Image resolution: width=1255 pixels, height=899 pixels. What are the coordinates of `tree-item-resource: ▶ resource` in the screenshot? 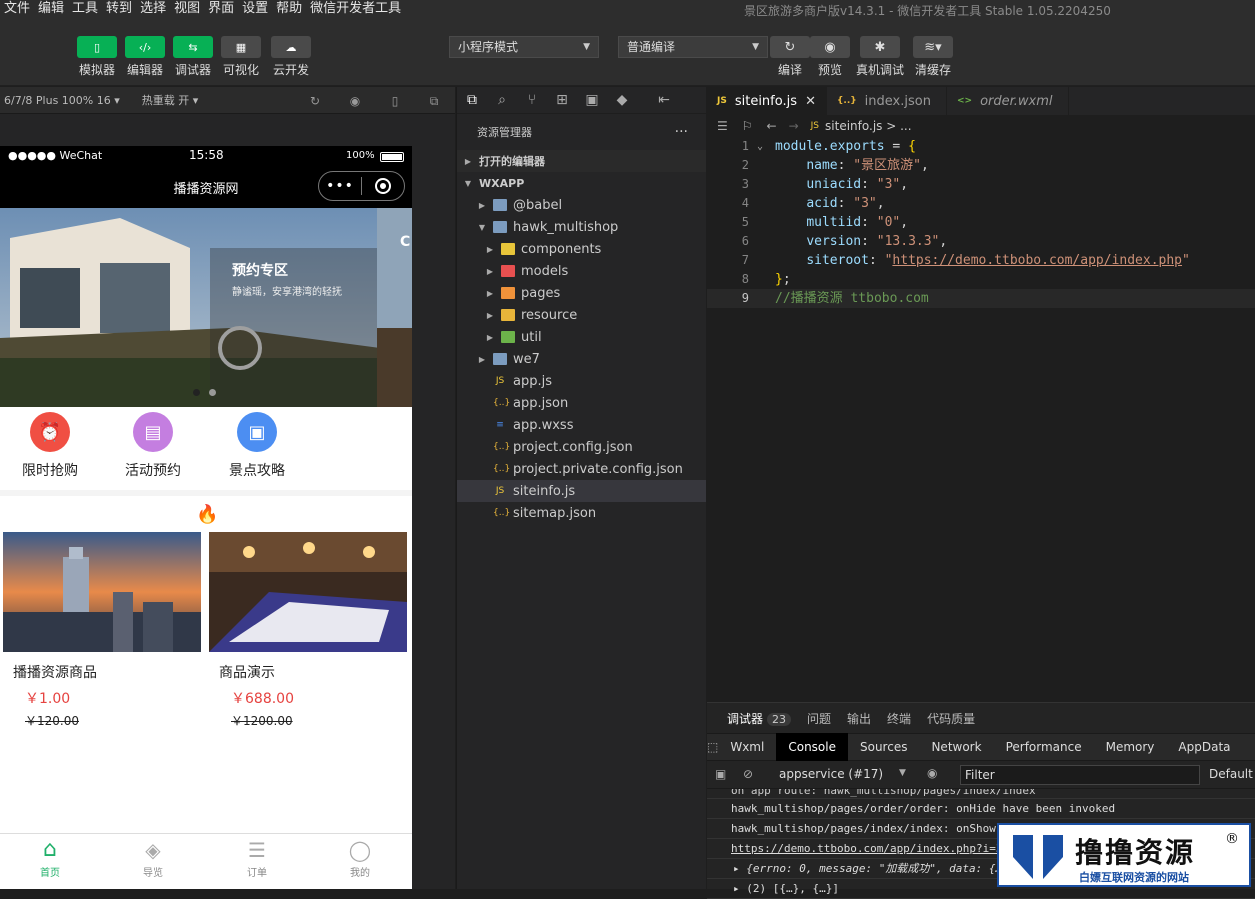 It's located at (581, 315).